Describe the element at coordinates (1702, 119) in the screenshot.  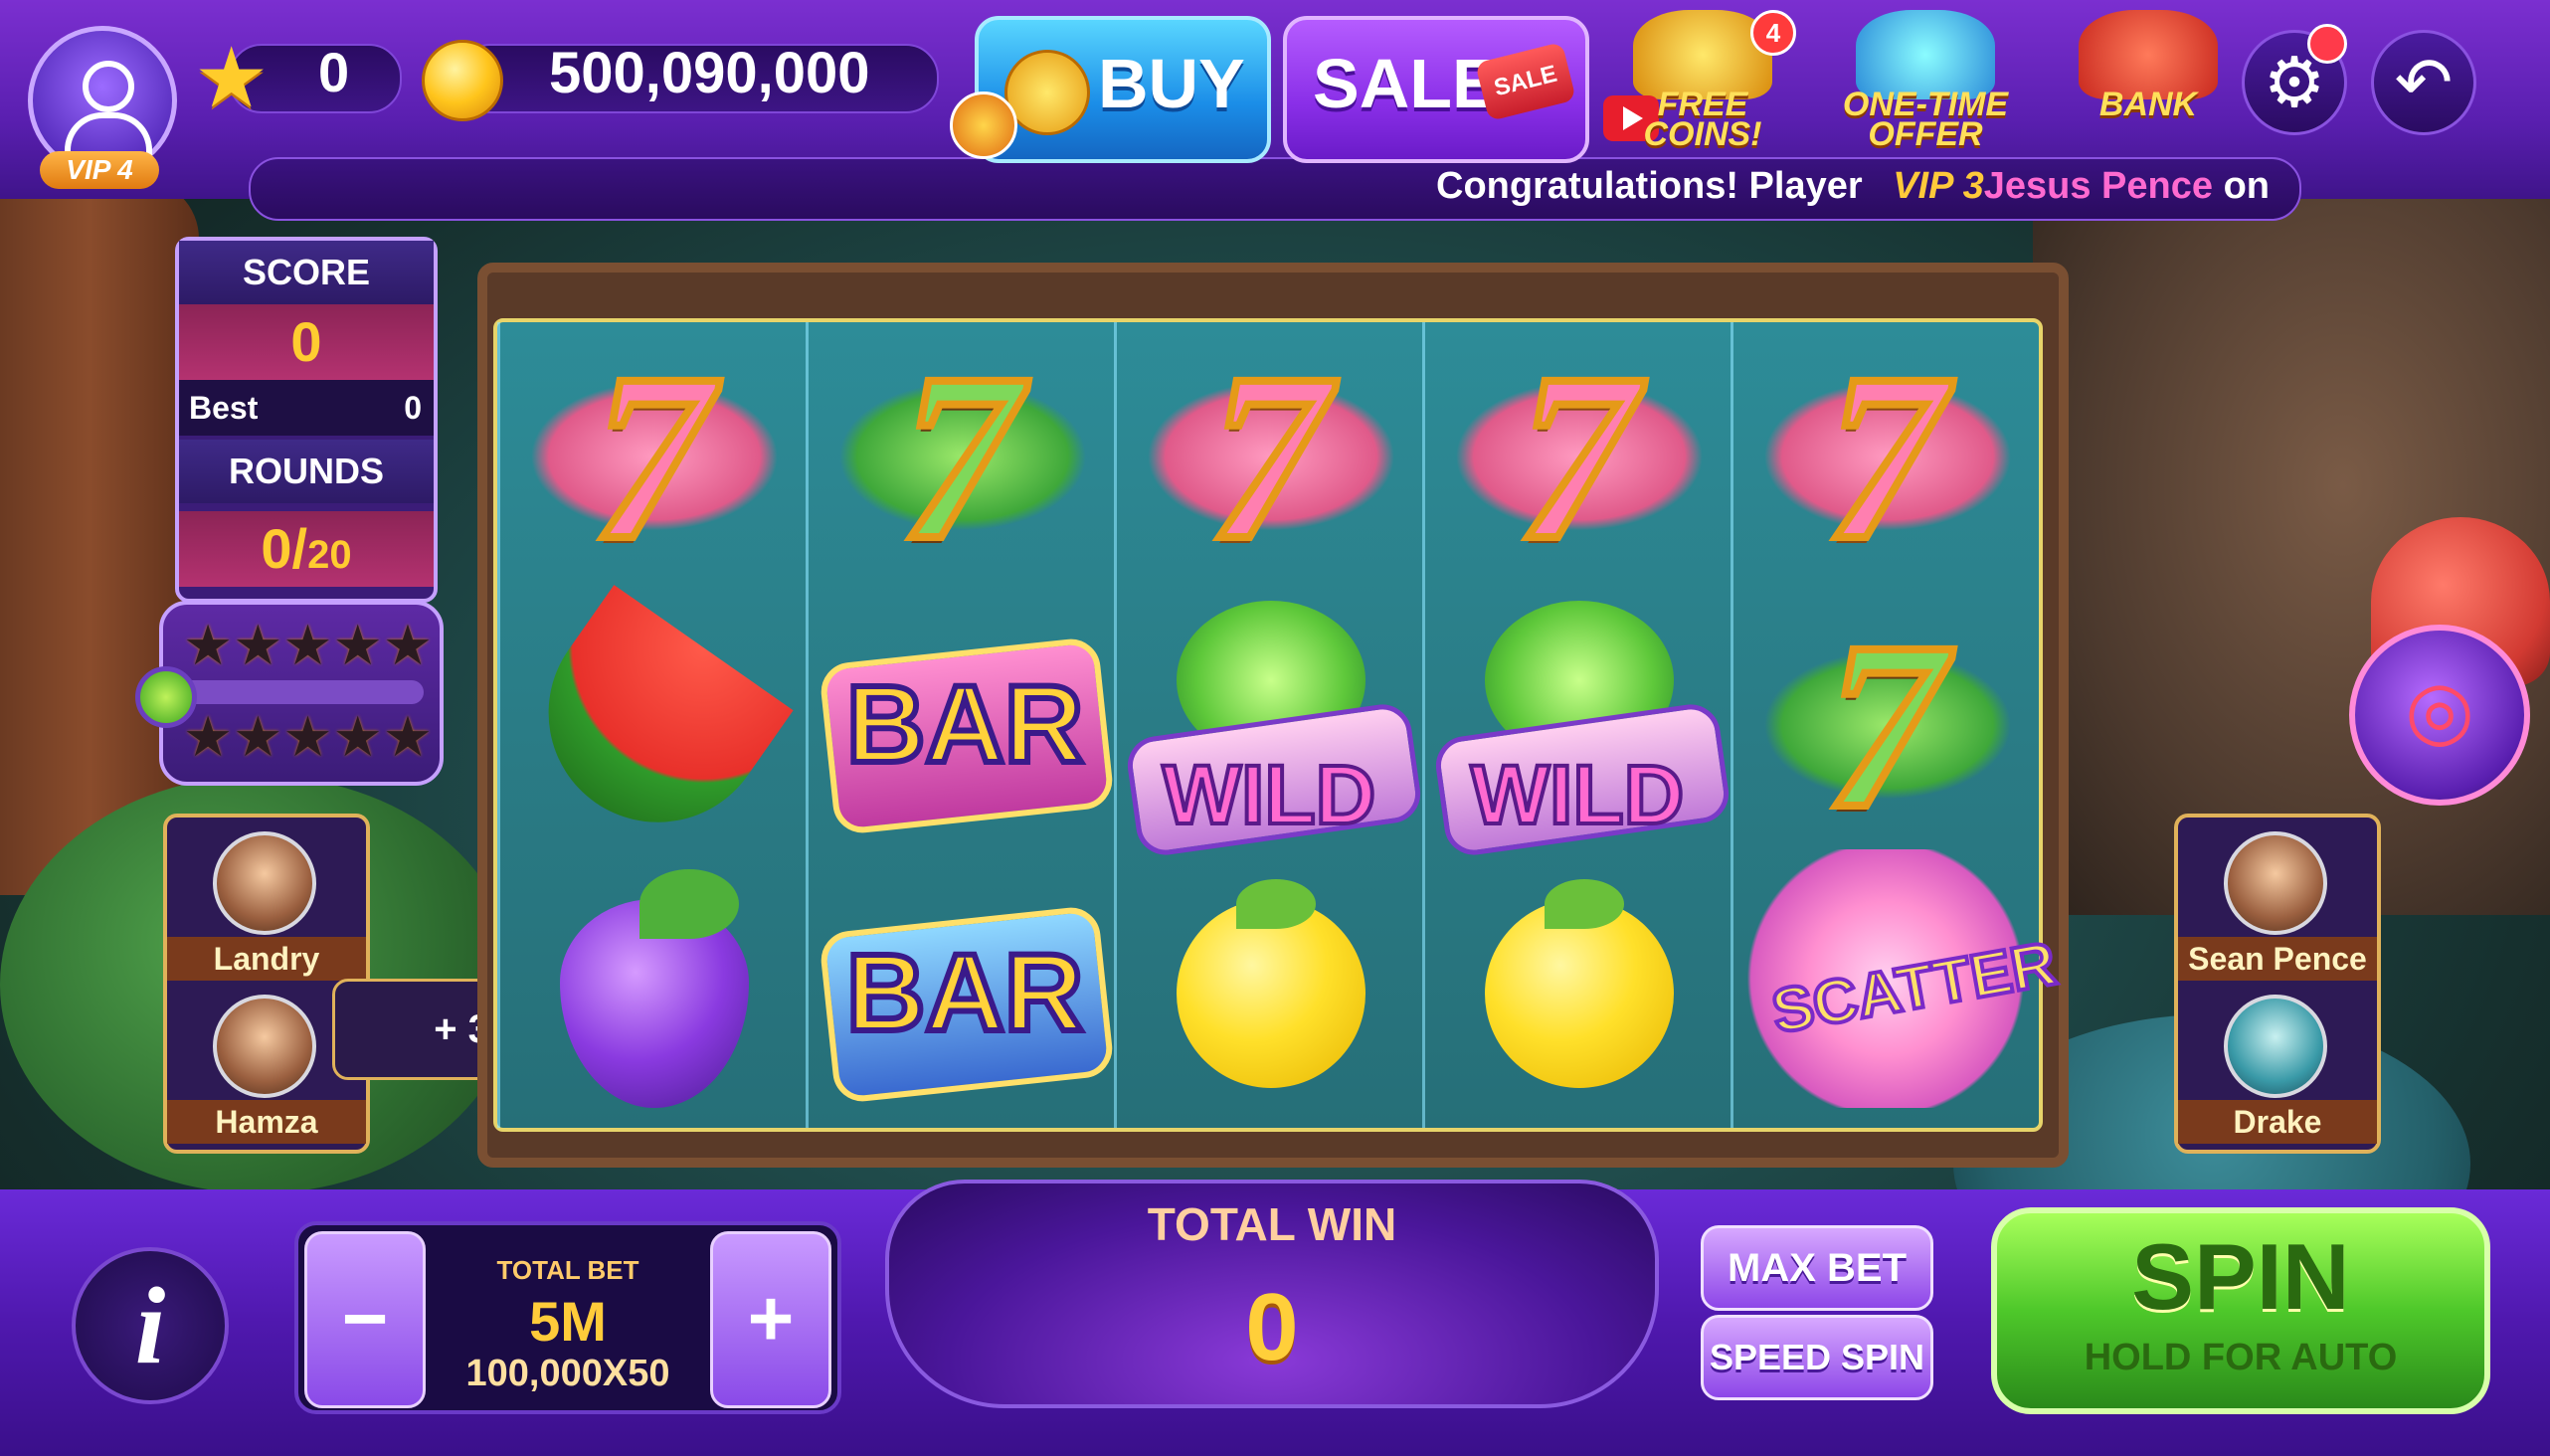
I see `free-coins-label: FREE COINS!` at that location.